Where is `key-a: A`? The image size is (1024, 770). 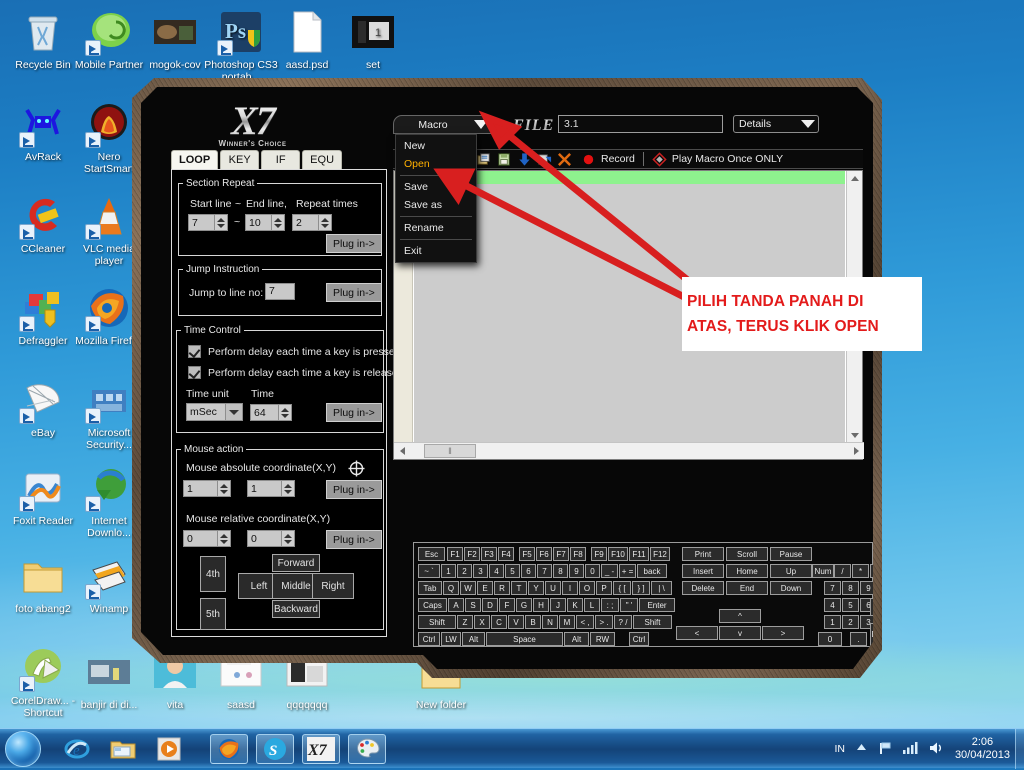
key-a: A is located at coordinates (456, 605).